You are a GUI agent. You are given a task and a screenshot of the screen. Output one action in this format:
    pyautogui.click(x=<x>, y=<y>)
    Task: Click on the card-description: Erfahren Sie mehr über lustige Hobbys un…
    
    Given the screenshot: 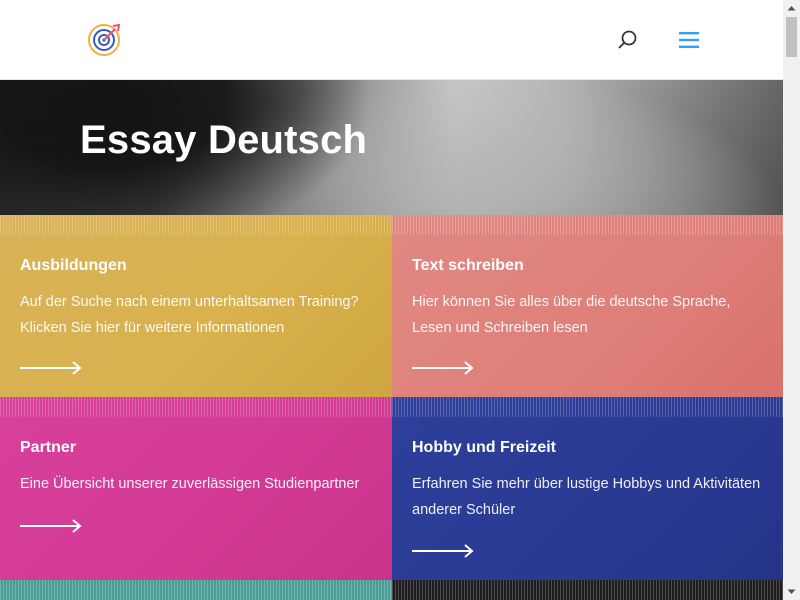 What is the action you would take?
    pyautogui.click(x=586, y=497)
    